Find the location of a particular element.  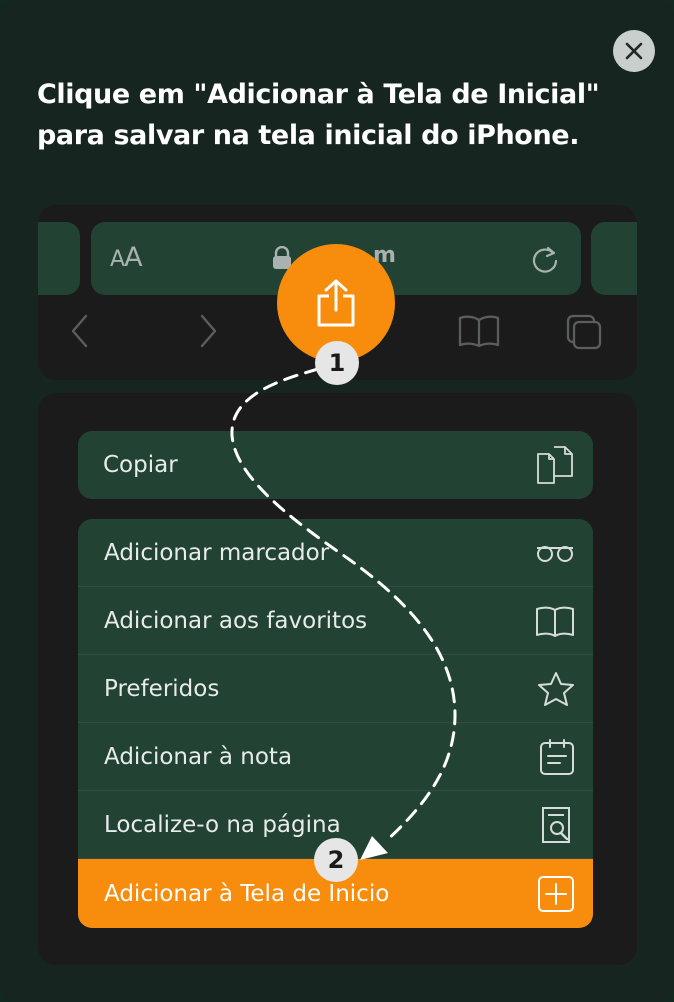

step-2-badge: 2 is located at coordinates (336, 860).